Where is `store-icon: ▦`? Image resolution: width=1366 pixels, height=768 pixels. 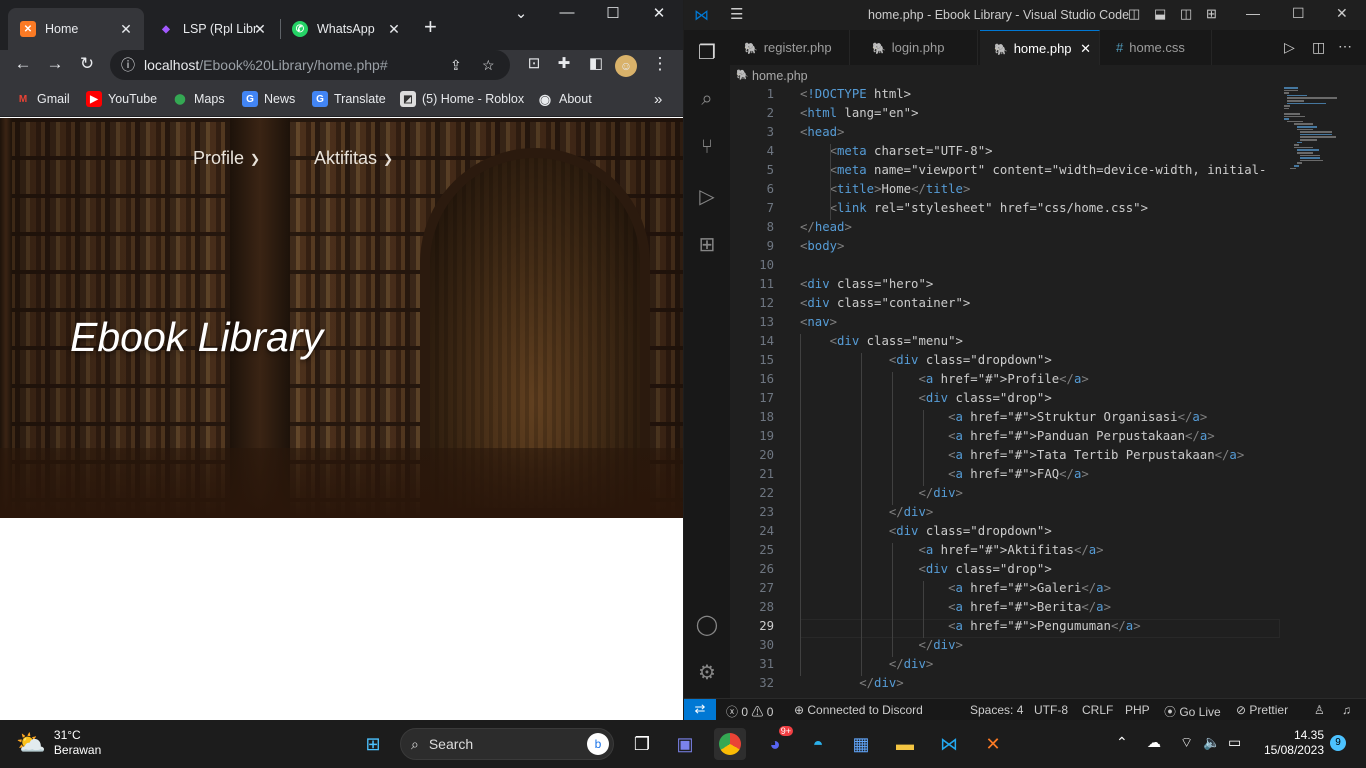 store-icon: ▦ is located at coordinates (861, 744).